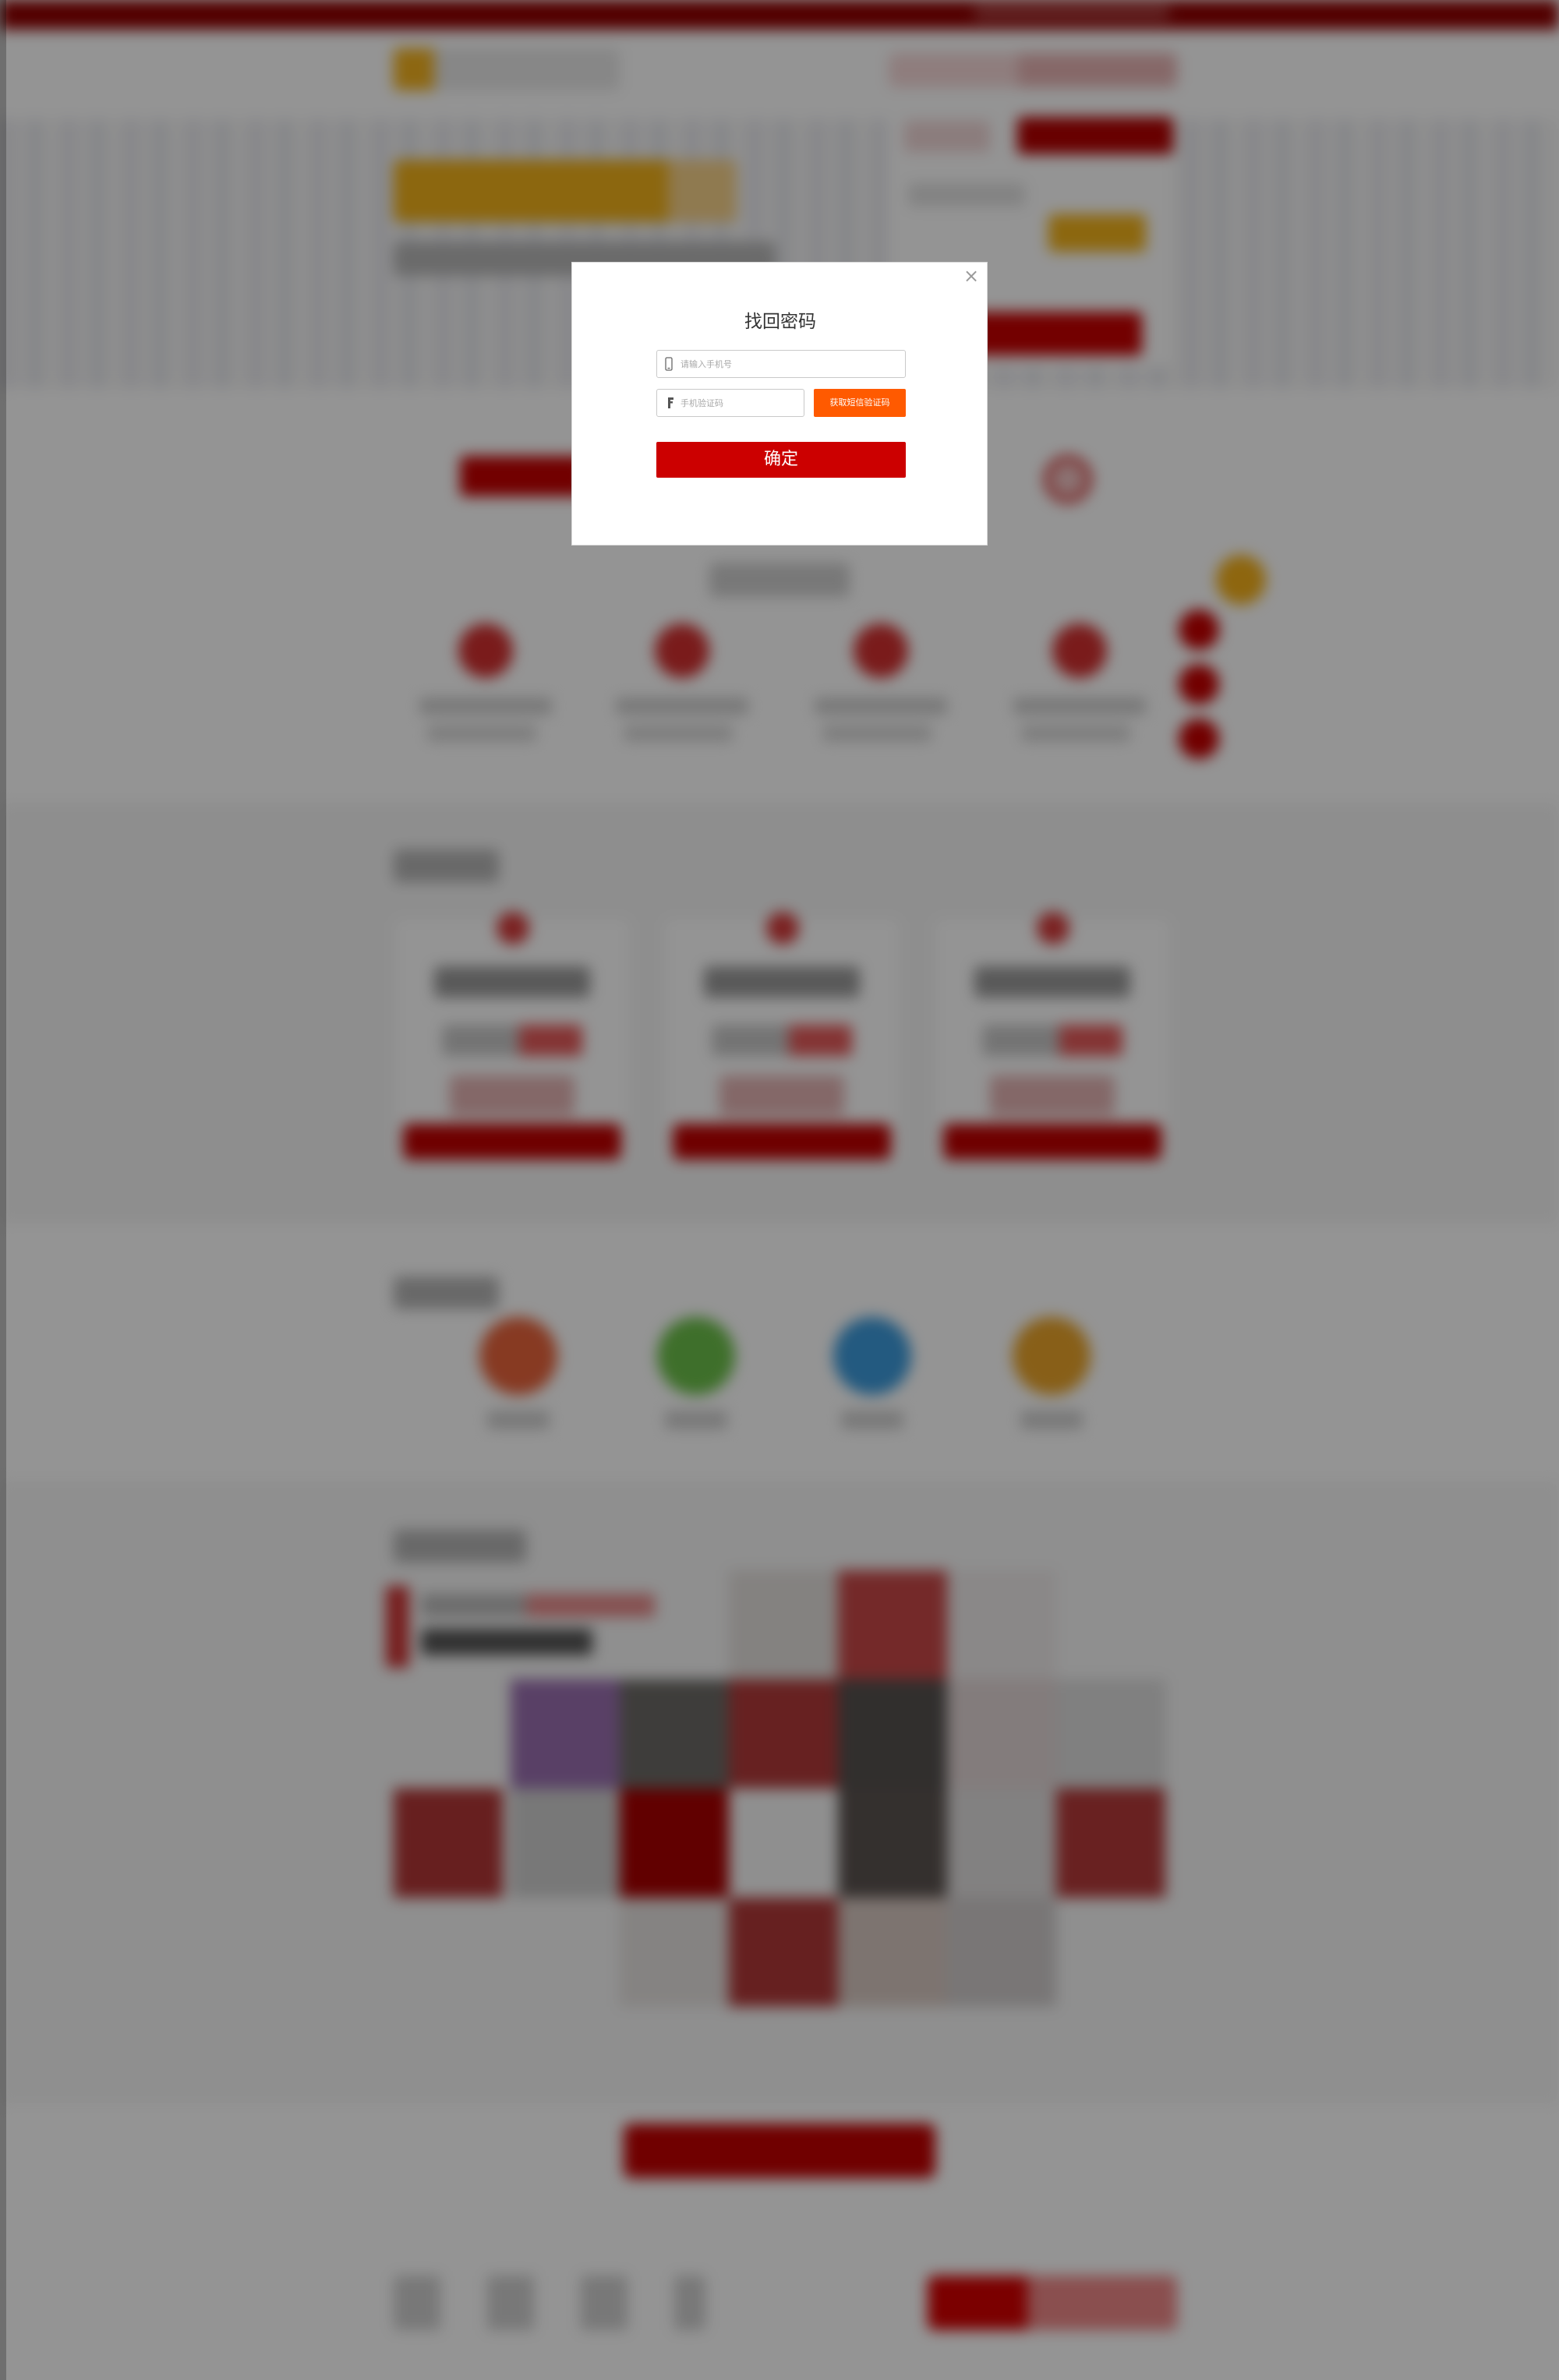  Describe the element at coordinates (739, 403) in the screenshot. I see `sms-code-input` at that location.